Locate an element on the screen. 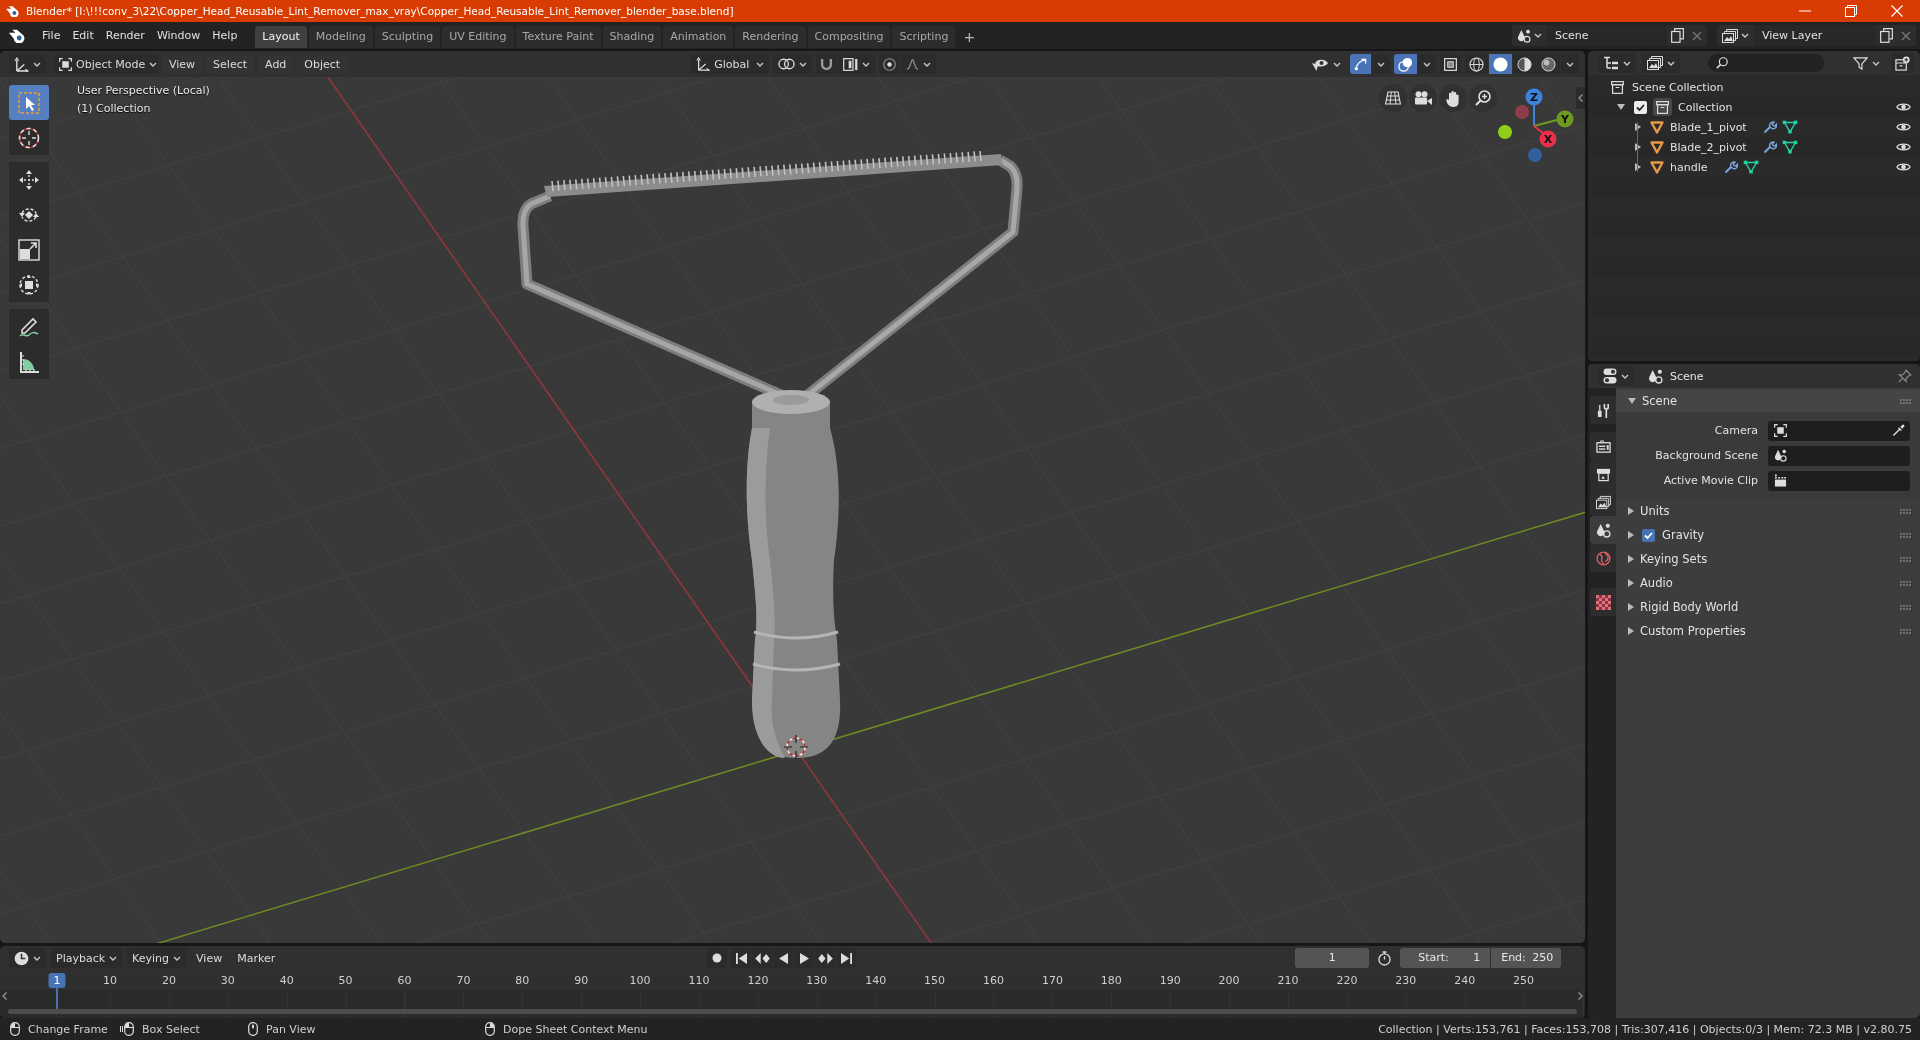 The image size is (1920, 1040). snap-toggle is located at coordinates (827, 64).